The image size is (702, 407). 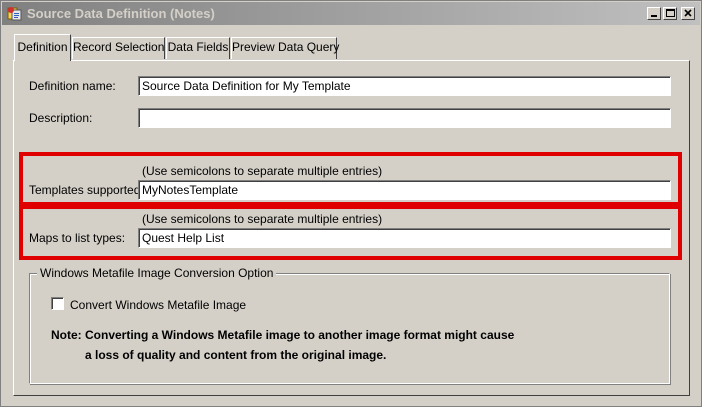 I want to click on tab-label: Definition, so click(x=42, y=47).